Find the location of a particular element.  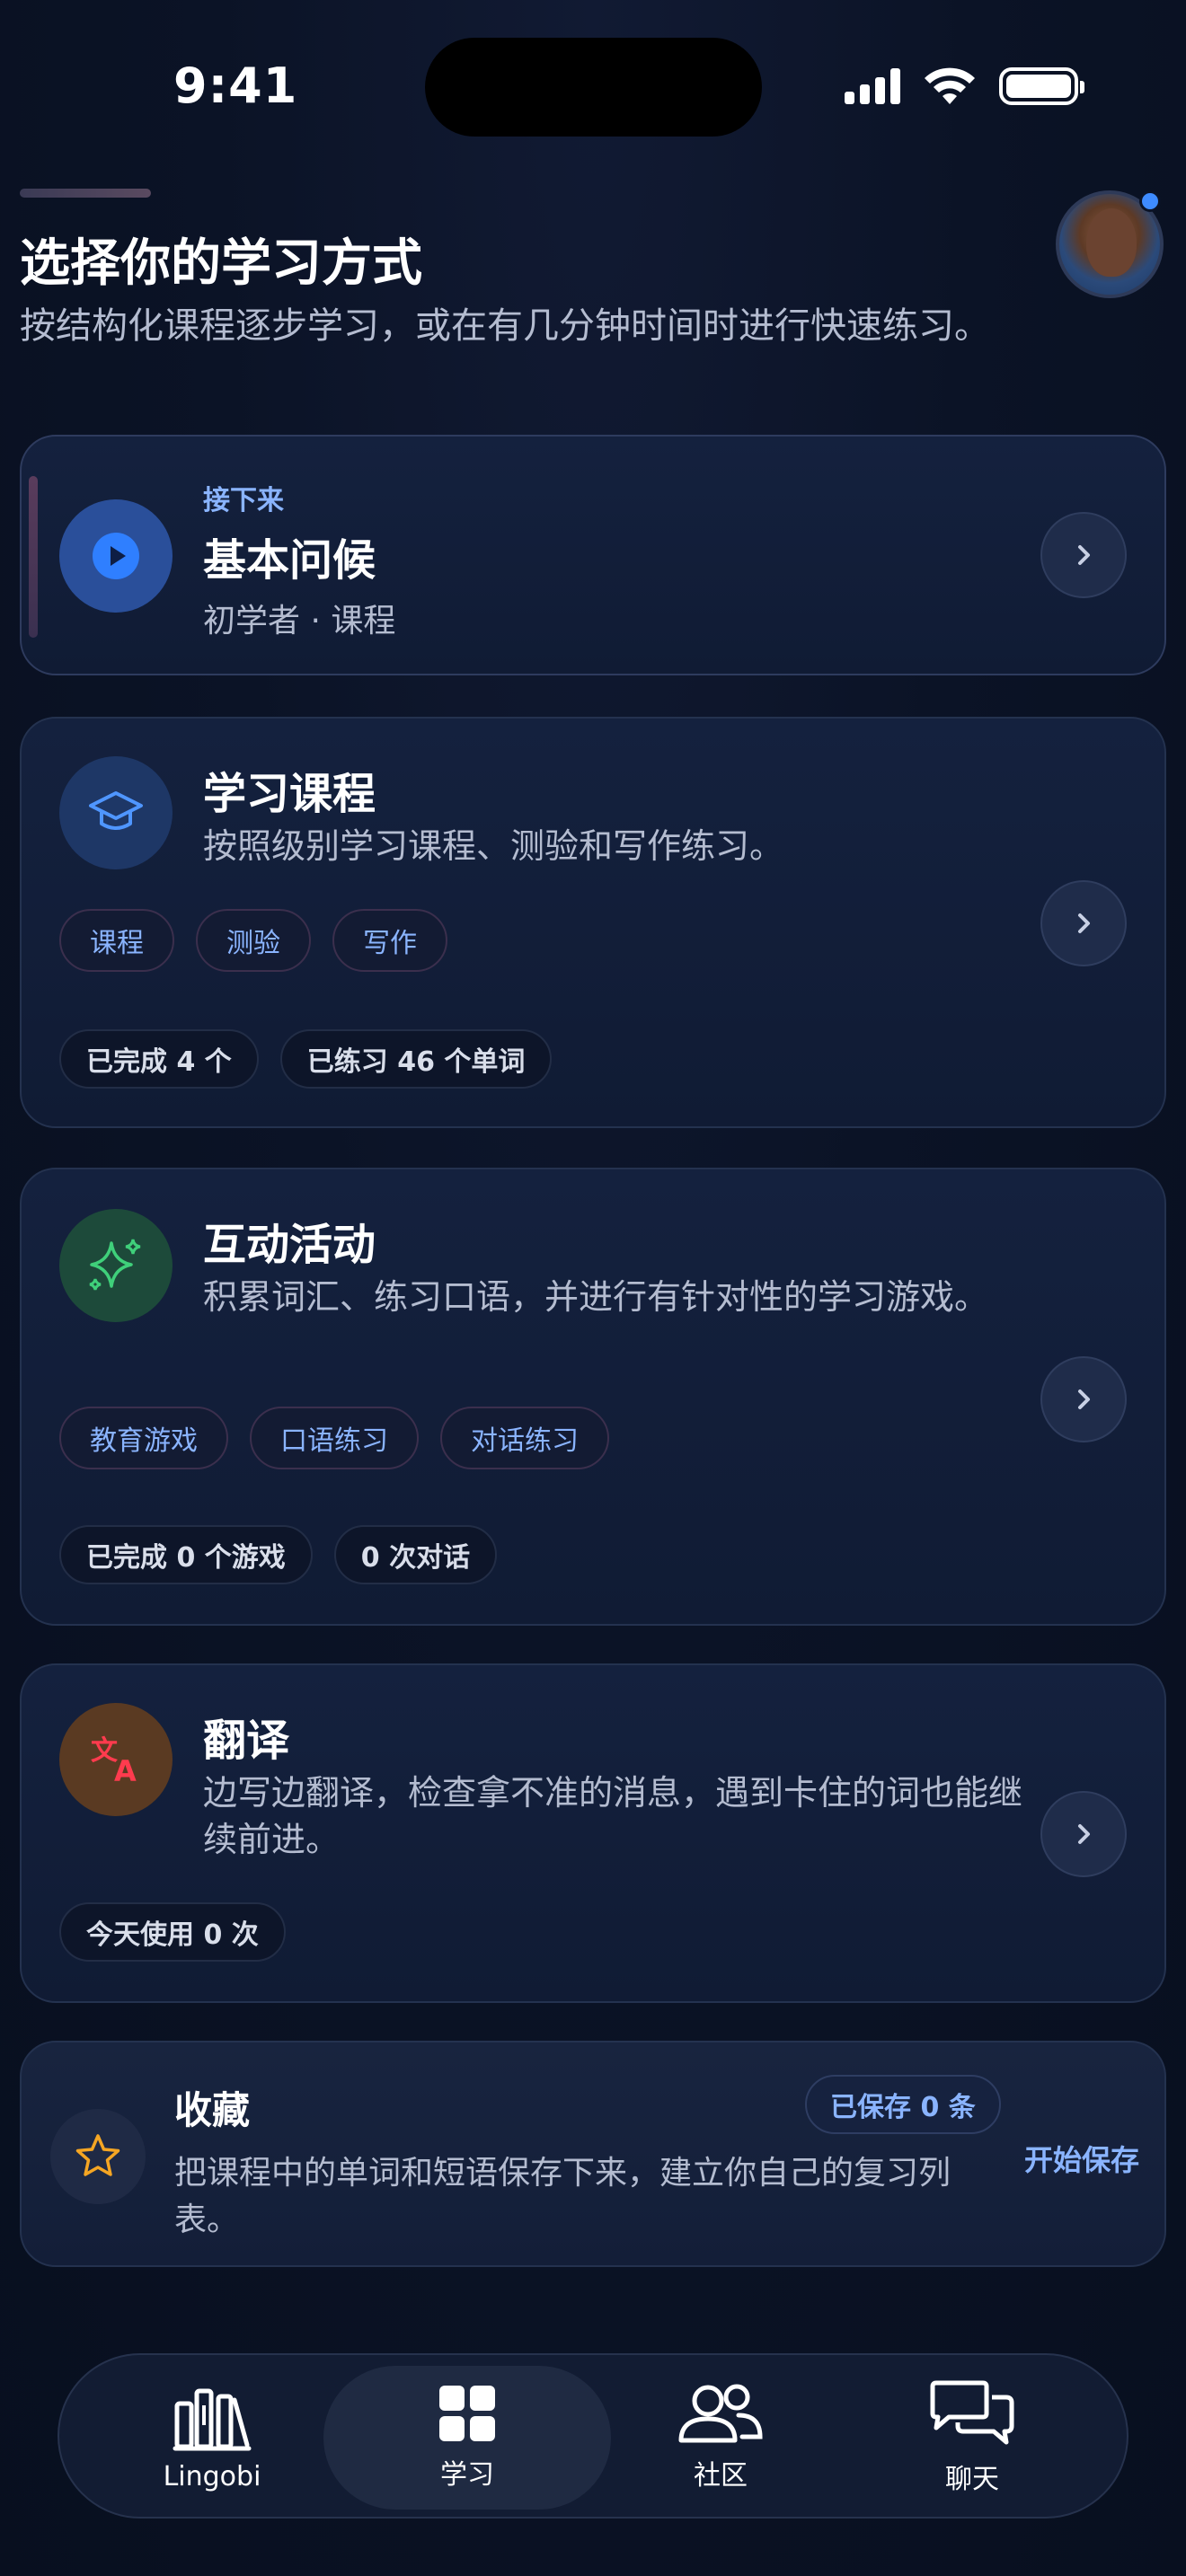

wifi-icon is located at coordinates (950, 85).